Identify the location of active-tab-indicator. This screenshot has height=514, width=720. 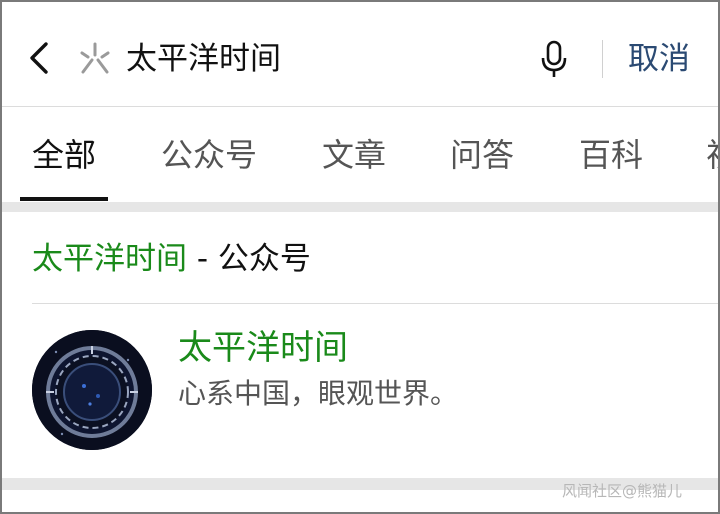
(64, 199).